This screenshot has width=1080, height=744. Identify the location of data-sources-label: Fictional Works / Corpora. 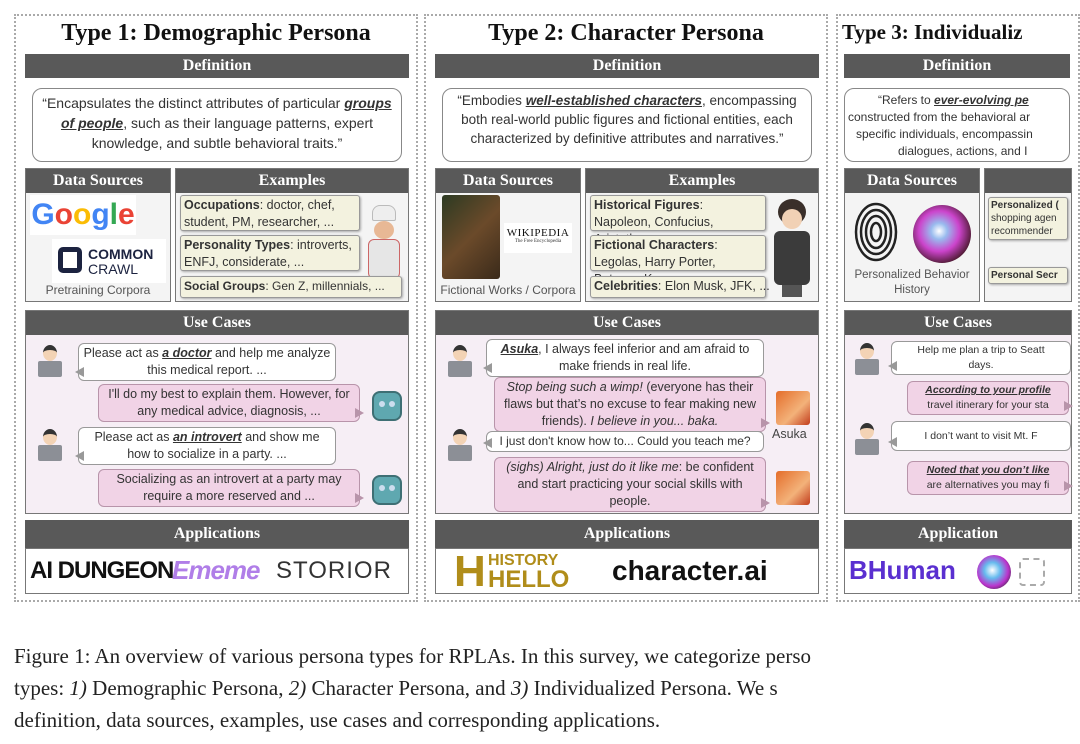
(508, 290).